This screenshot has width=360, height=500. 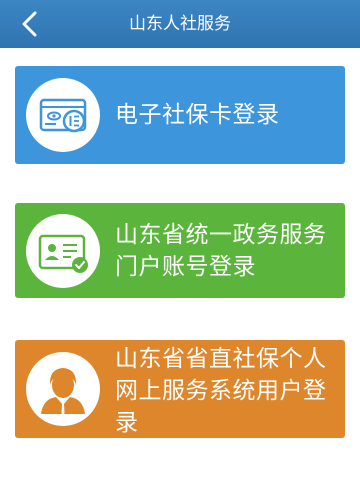 What do you see at coordinates (63, 253) in the screenshot?
I see `id-card-check-icon` at bounding box center [63, 253].